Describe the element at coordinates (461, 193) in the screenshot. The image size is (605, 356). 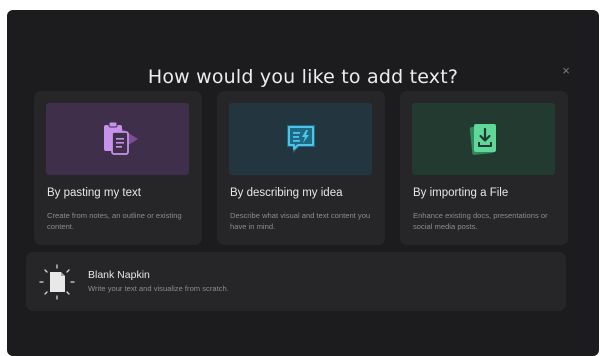
I see `option-title: By importing a File` at that location.